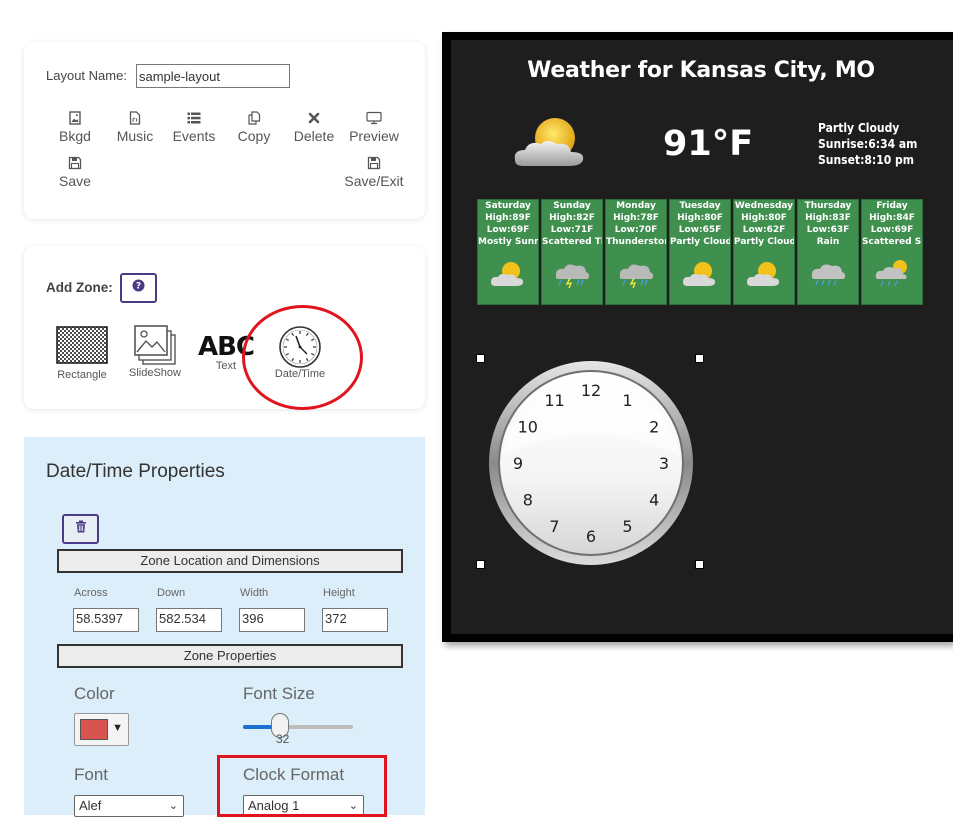 This screenshot has width=953, height=817. I want to click on forecast-day-saturday: Saturday High:89F Low:69F Mostly Sunny, so click(508, 252).